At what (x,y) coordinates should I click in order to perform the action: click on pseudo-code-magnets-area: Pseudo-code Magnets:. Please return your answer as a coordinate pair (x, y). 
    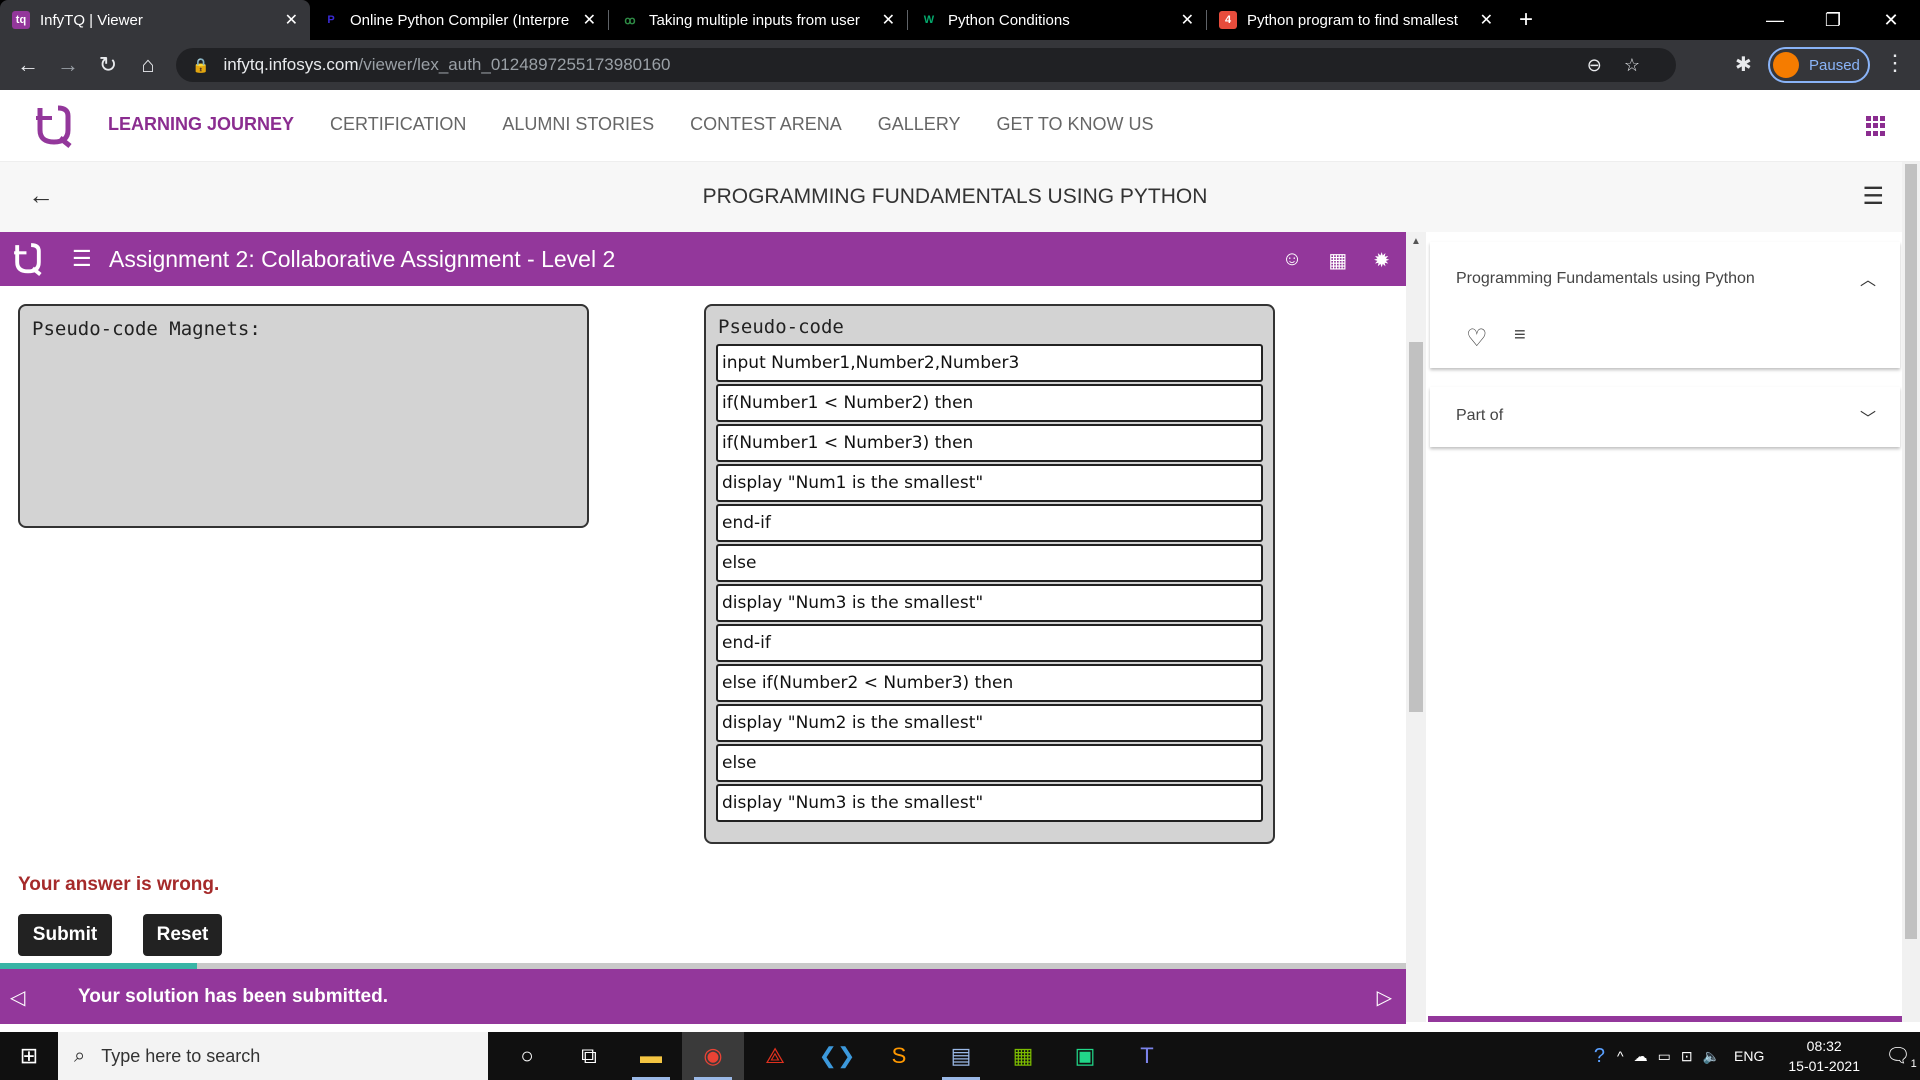
    Looking at the image, I should click on (303, 416).